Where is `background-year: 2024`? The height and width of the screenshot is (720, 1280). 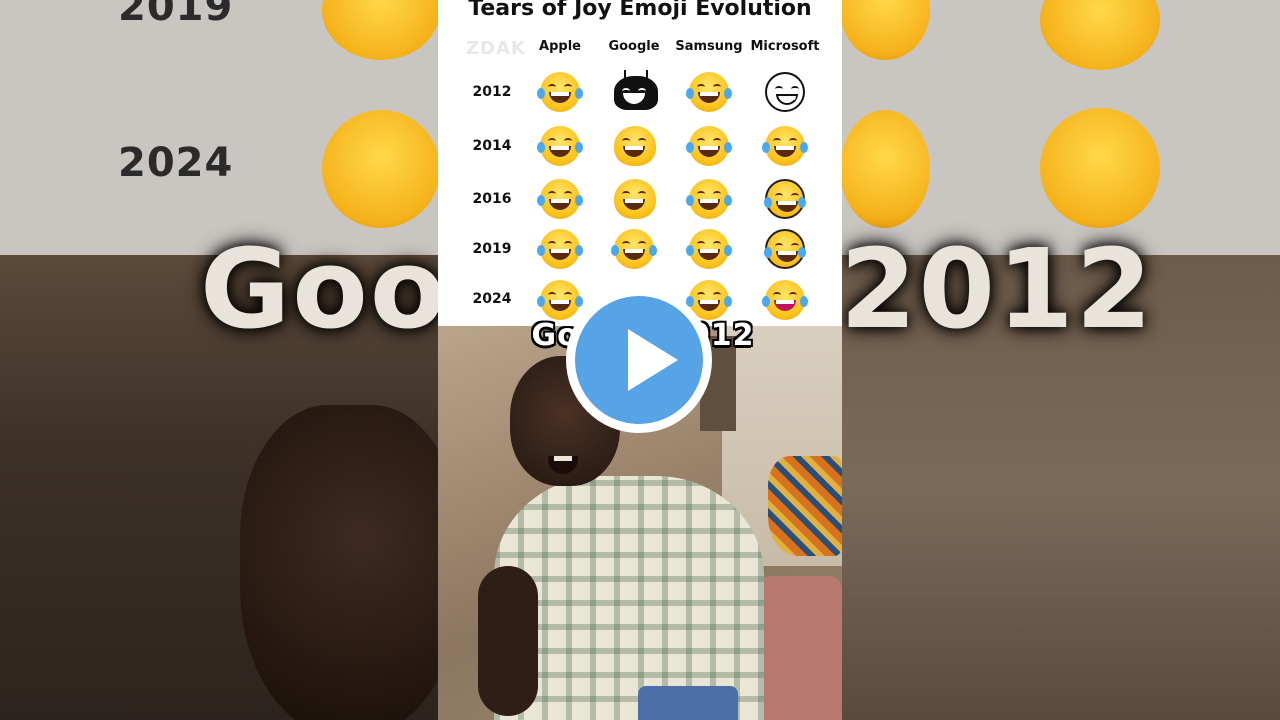
background-year: 2024 is located at coordinates (176, 163).